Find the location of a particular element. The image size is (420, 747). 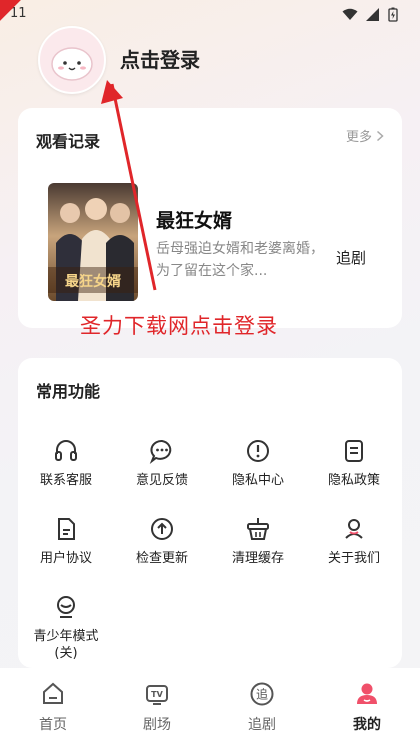

func-label: 意见反馈 is located at coordinates (161, 480).